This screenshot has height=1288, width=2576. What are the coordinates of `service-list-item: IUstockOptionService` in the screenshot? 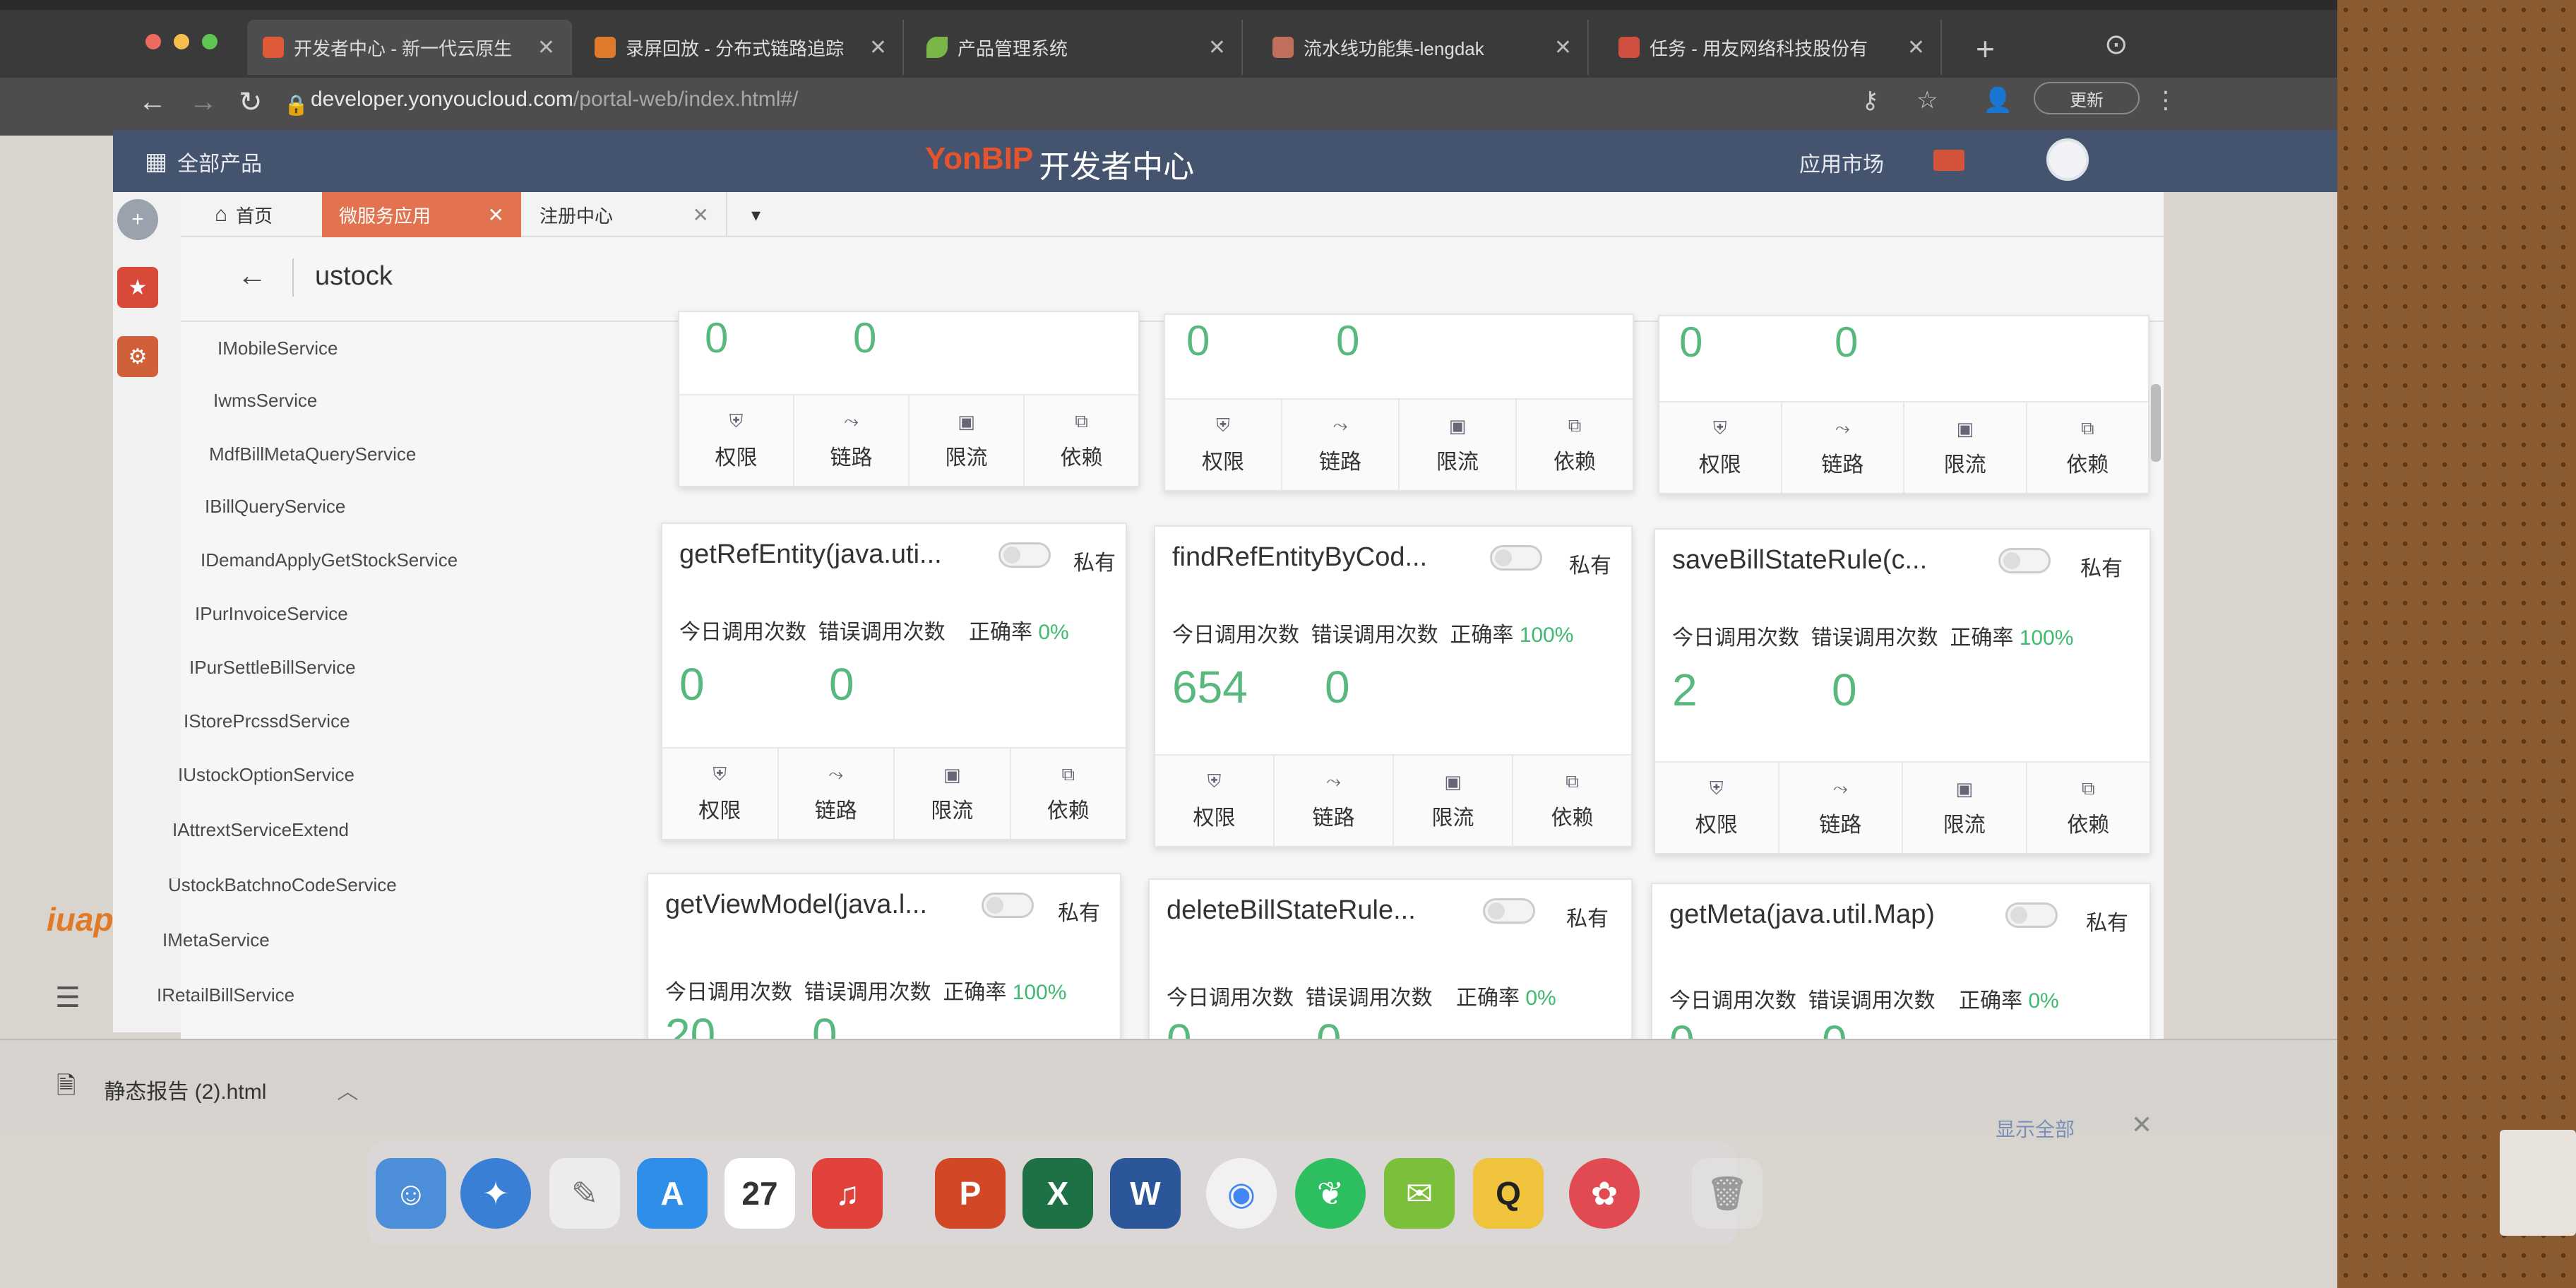 It's located at (266, 775).